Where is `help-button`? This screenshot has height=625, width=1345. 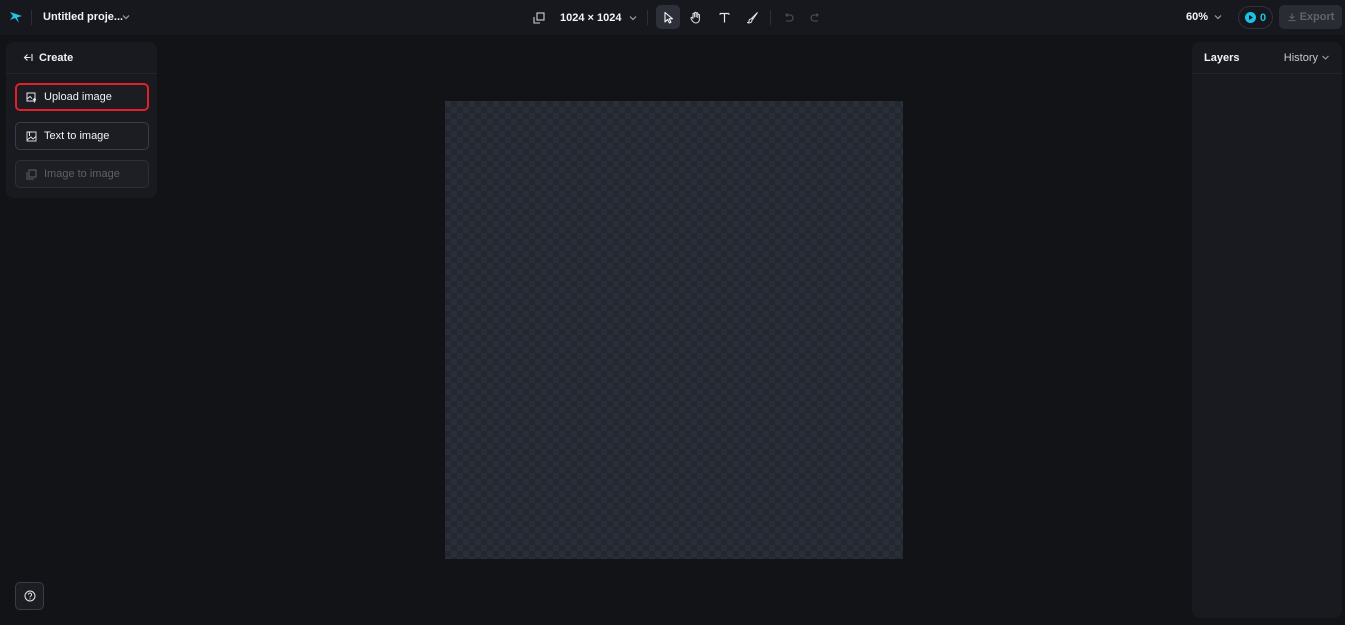
help-button is located at coordinates (29, 596).